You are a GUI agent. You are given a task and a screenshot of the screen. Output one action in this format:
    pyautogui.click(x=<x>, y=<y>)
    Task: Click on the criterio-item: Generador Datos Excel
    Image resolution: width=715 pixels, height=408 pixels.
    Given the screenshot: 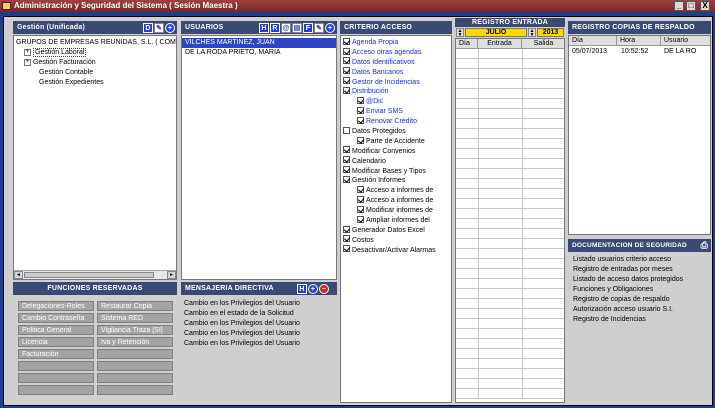 What is the action you would take?
    pyautogui.click(x=397, y=230)
    